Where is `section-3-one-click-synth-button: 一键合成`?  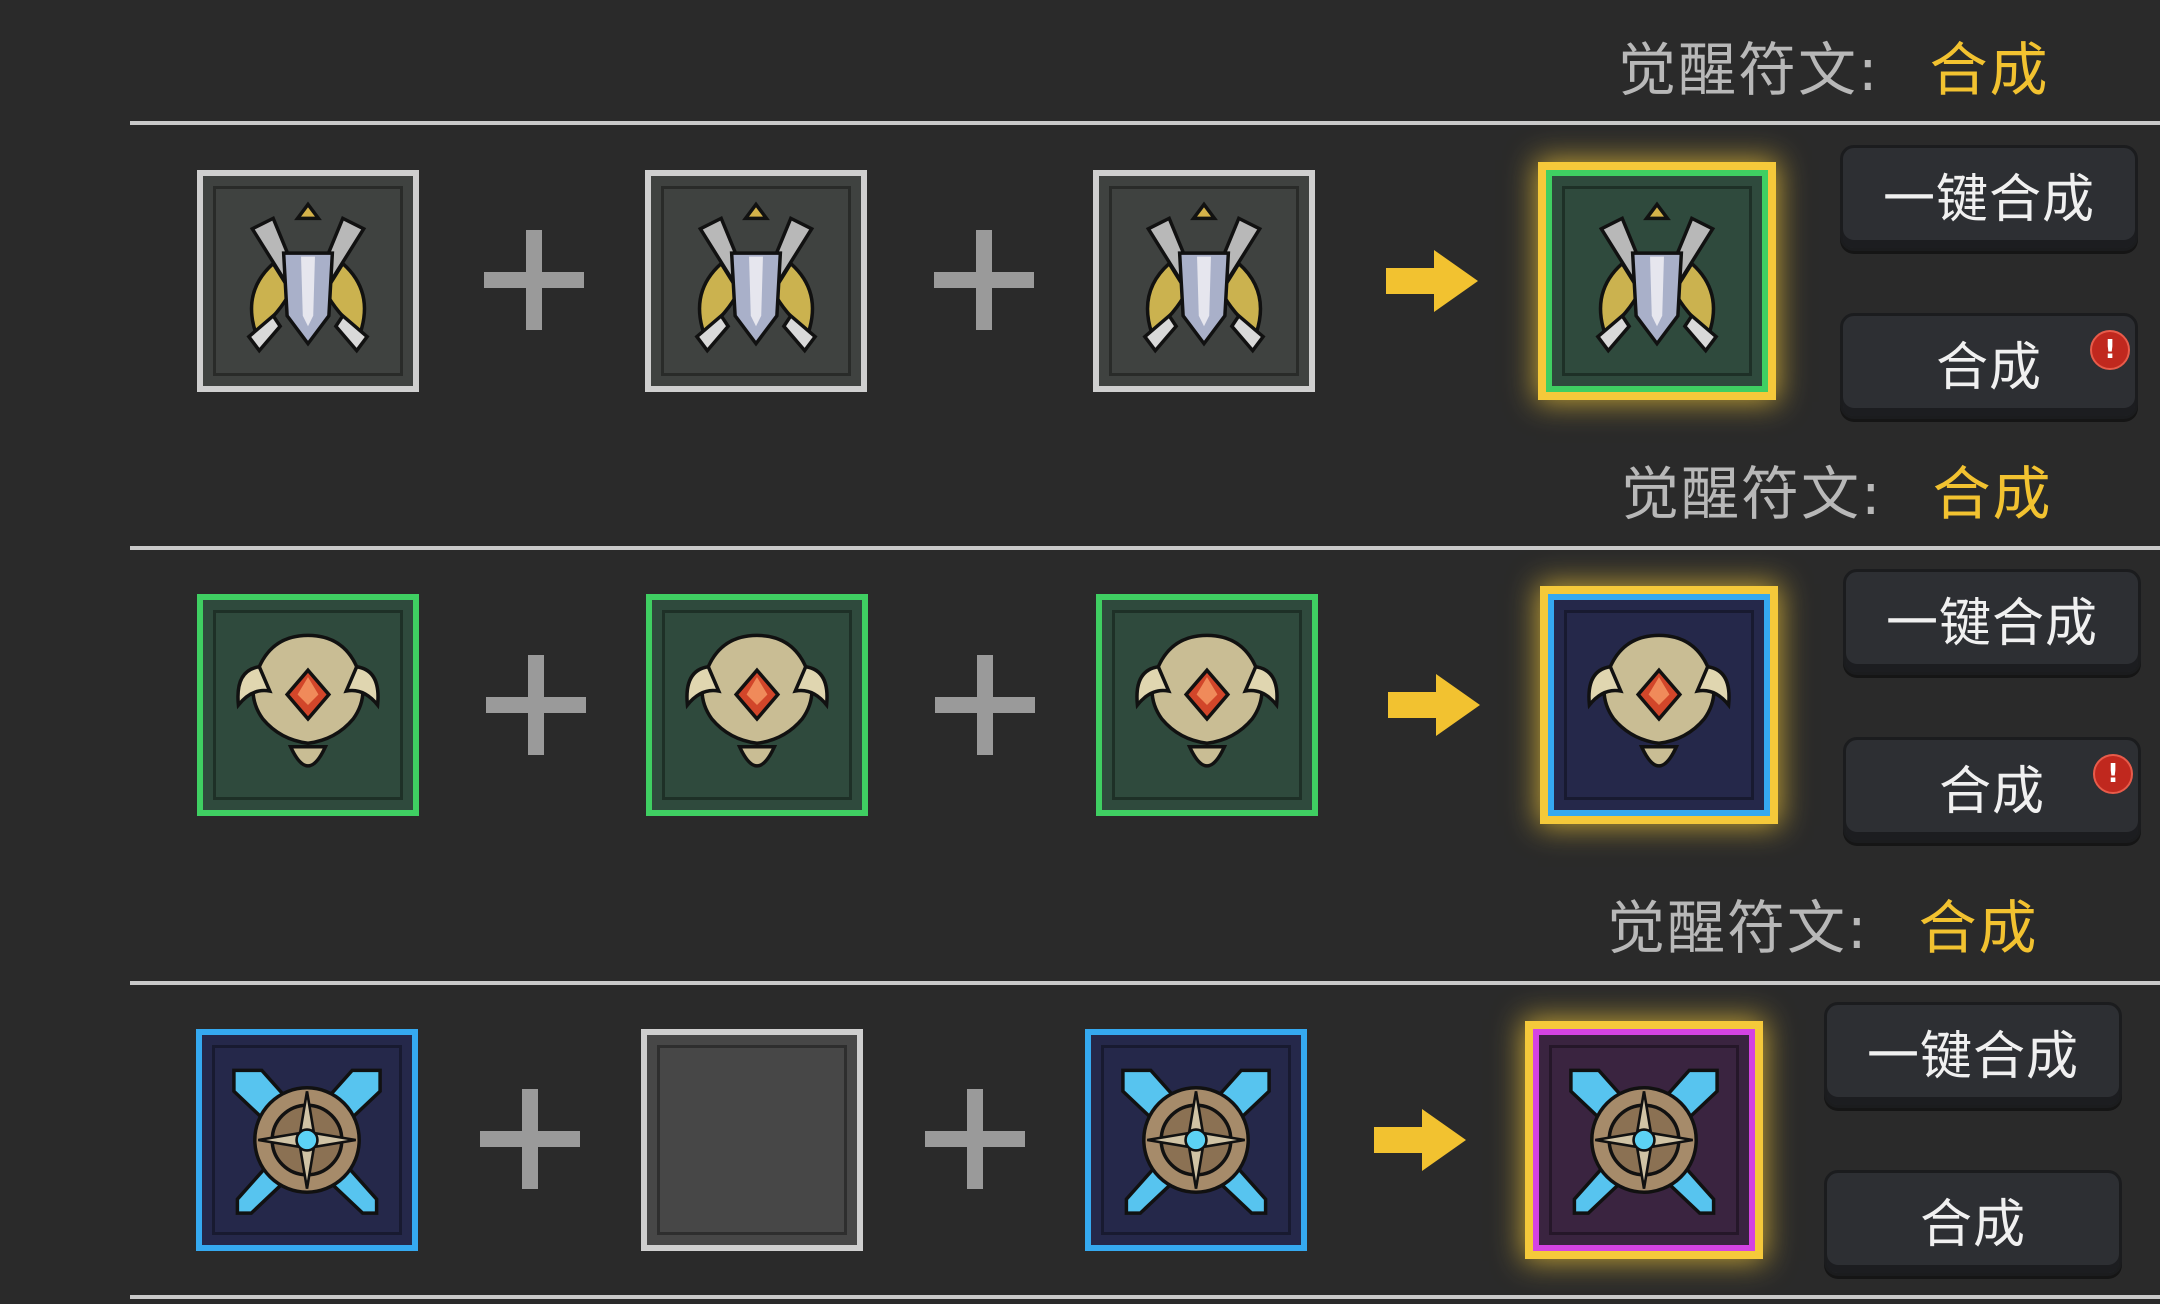 section-3-one-click-synth-button: 一键合成 is located at coordinates (1973, 1055).